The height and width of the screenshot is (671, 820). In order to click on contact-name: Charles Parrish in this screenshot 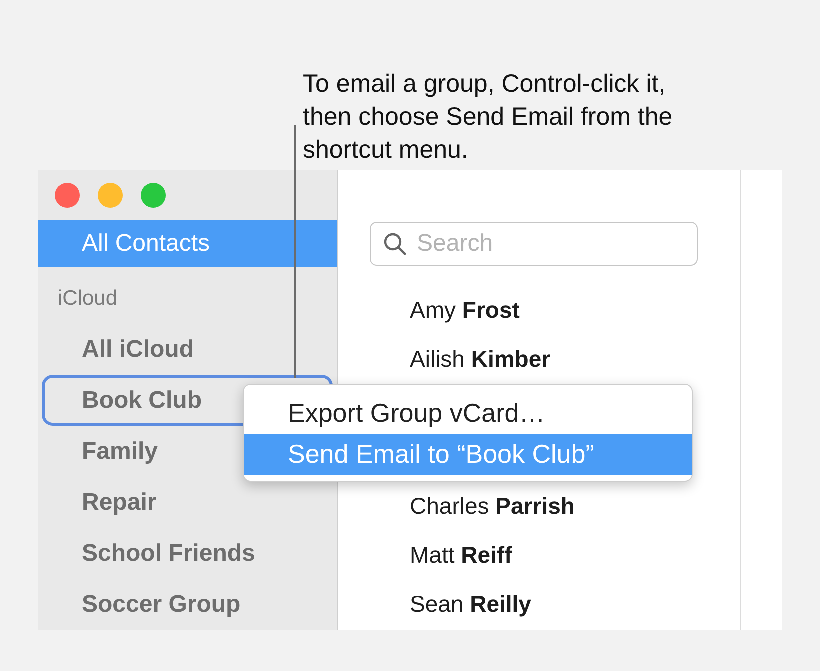, I will do `click(492, 506)`.